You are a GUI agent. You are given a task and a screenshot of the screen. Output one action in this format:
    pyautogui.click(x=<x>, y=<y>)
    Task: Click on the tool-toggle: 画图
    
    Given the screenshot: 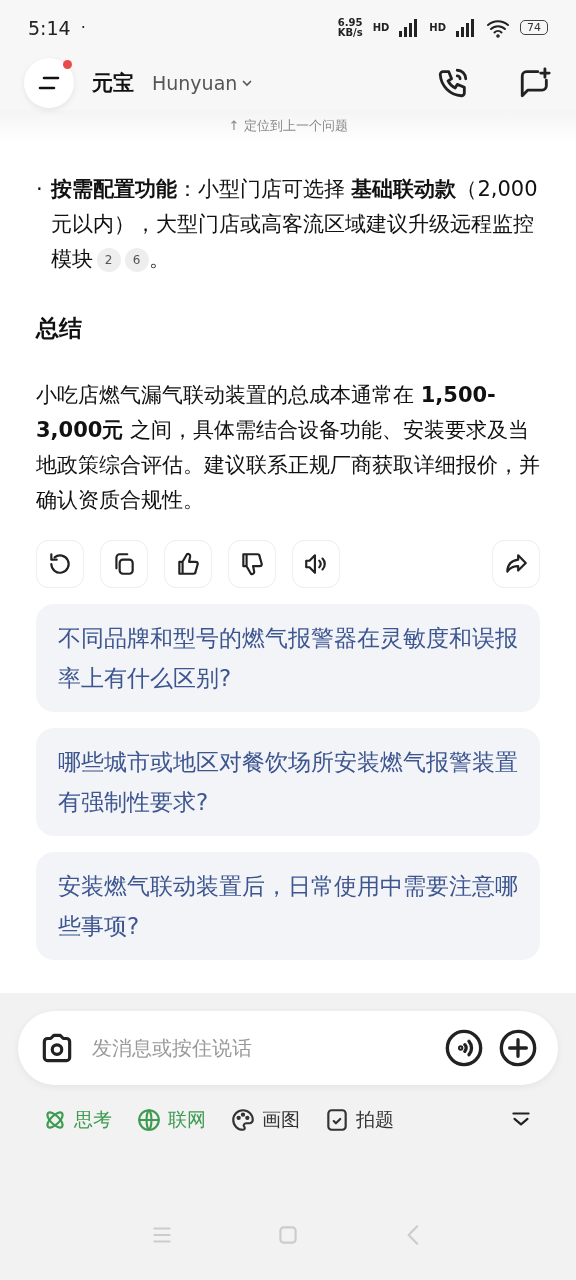 What is the action you would take?
    pyautogui.click(x=265, y=1120)
    